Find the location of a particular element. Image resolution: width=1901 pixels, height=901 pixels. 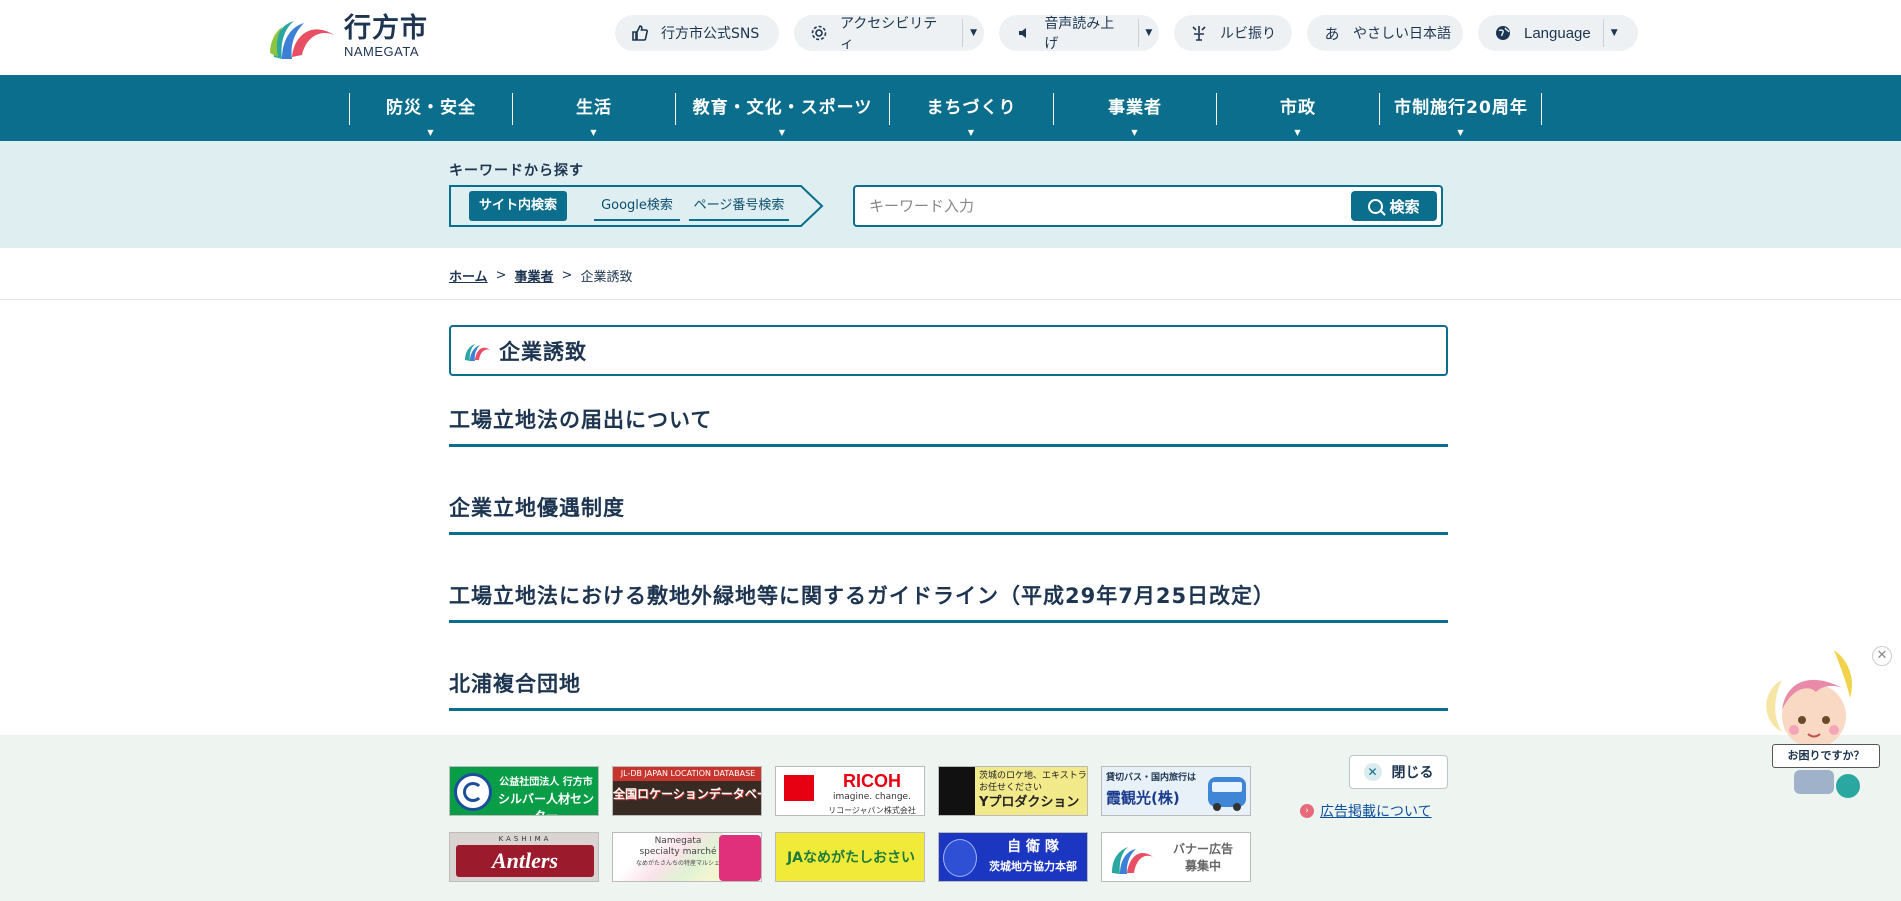

language-button: Language ▼ is located at coordinates (1558, 33).